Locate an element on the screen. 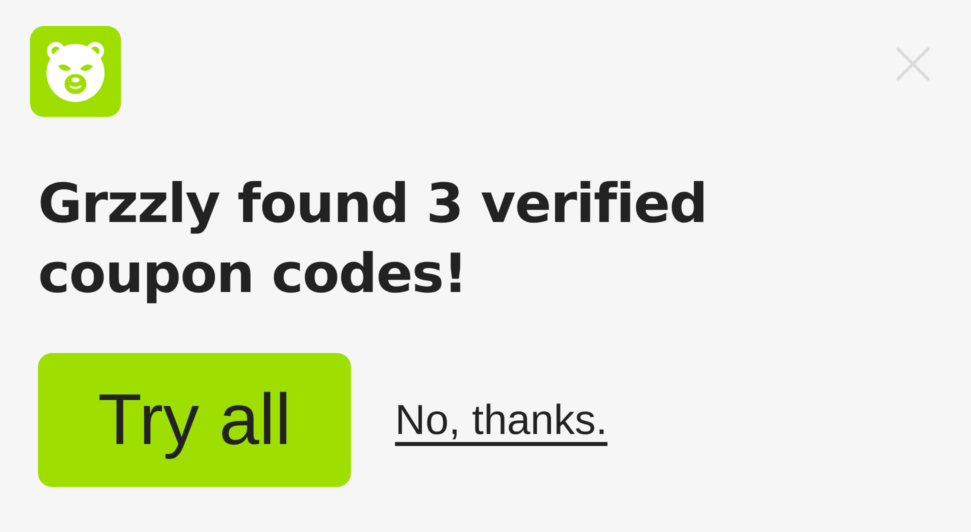 The image size is (971, 532). close-icon is located at coordinates (913, 64).